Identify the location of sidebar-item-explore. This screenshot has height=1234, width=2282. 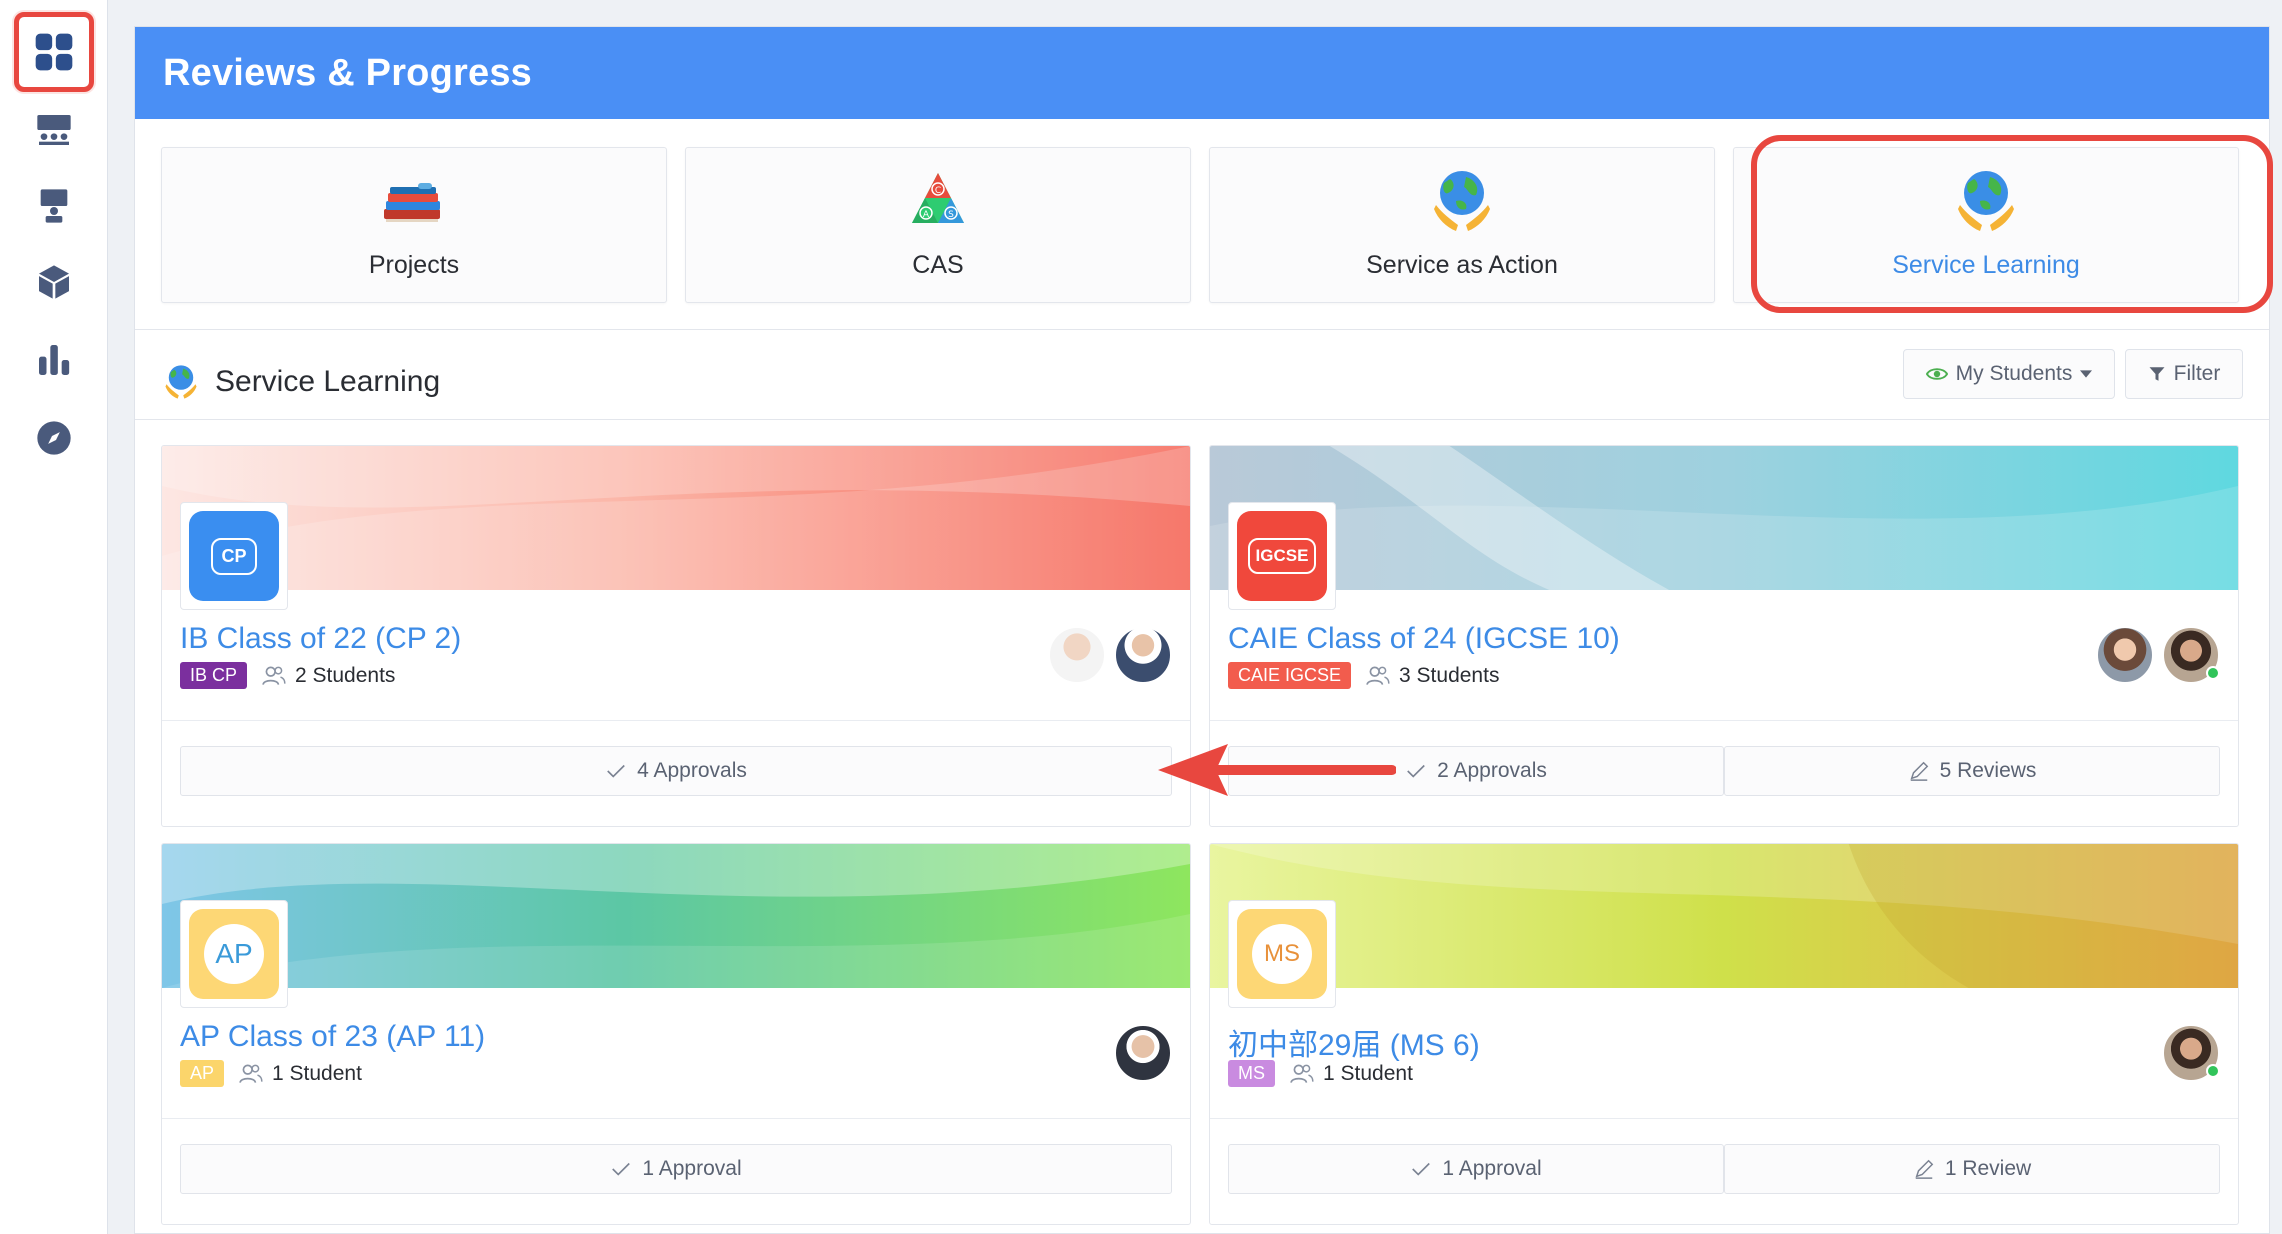
(54, 438).